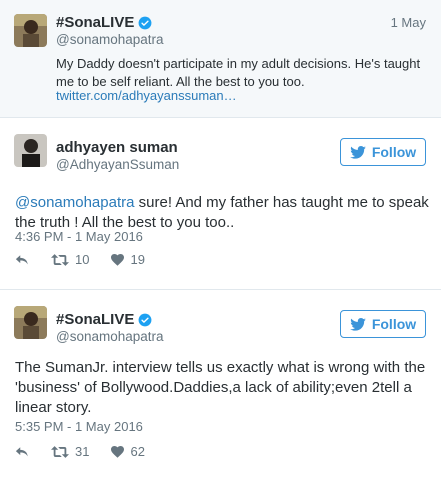 The width and height of the screenshot is (441, 479). Describe the element at coordinates (408, 22) in the screenshot. I see `tweet-date: 1 May` at that location.